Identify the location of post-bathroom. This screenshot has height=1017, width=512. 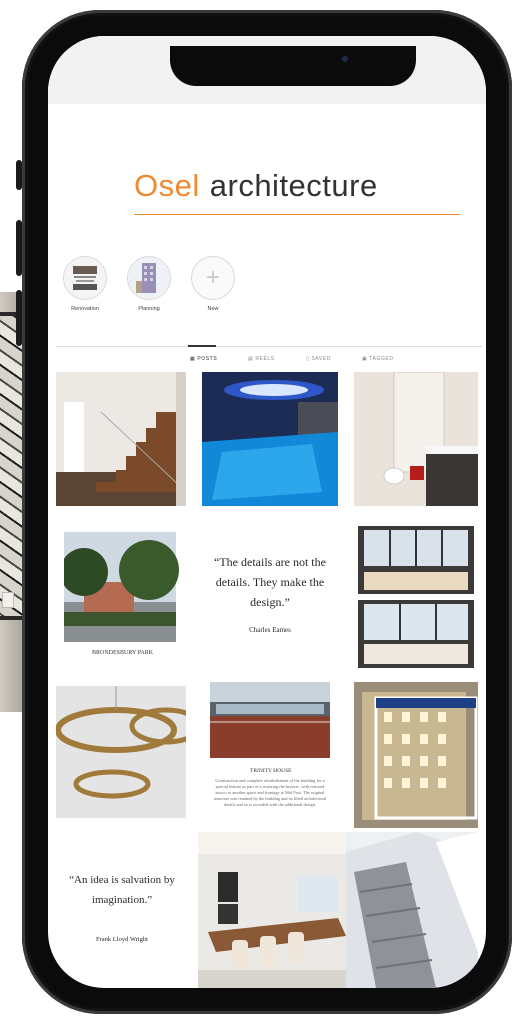
(416, 439).